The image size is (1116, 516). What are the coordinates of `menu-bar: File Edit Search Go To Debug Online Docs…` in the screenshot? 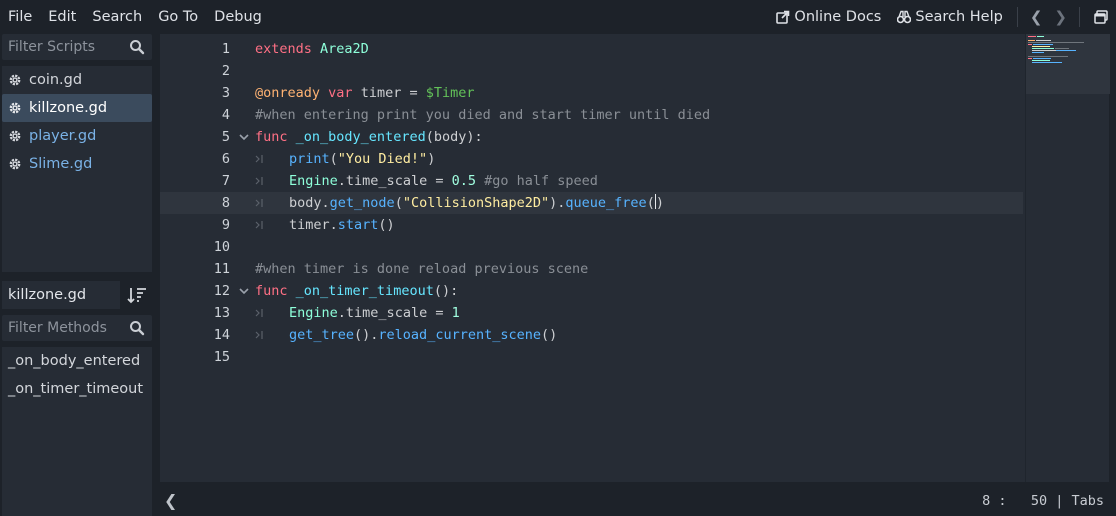 It's located at (558, 17).